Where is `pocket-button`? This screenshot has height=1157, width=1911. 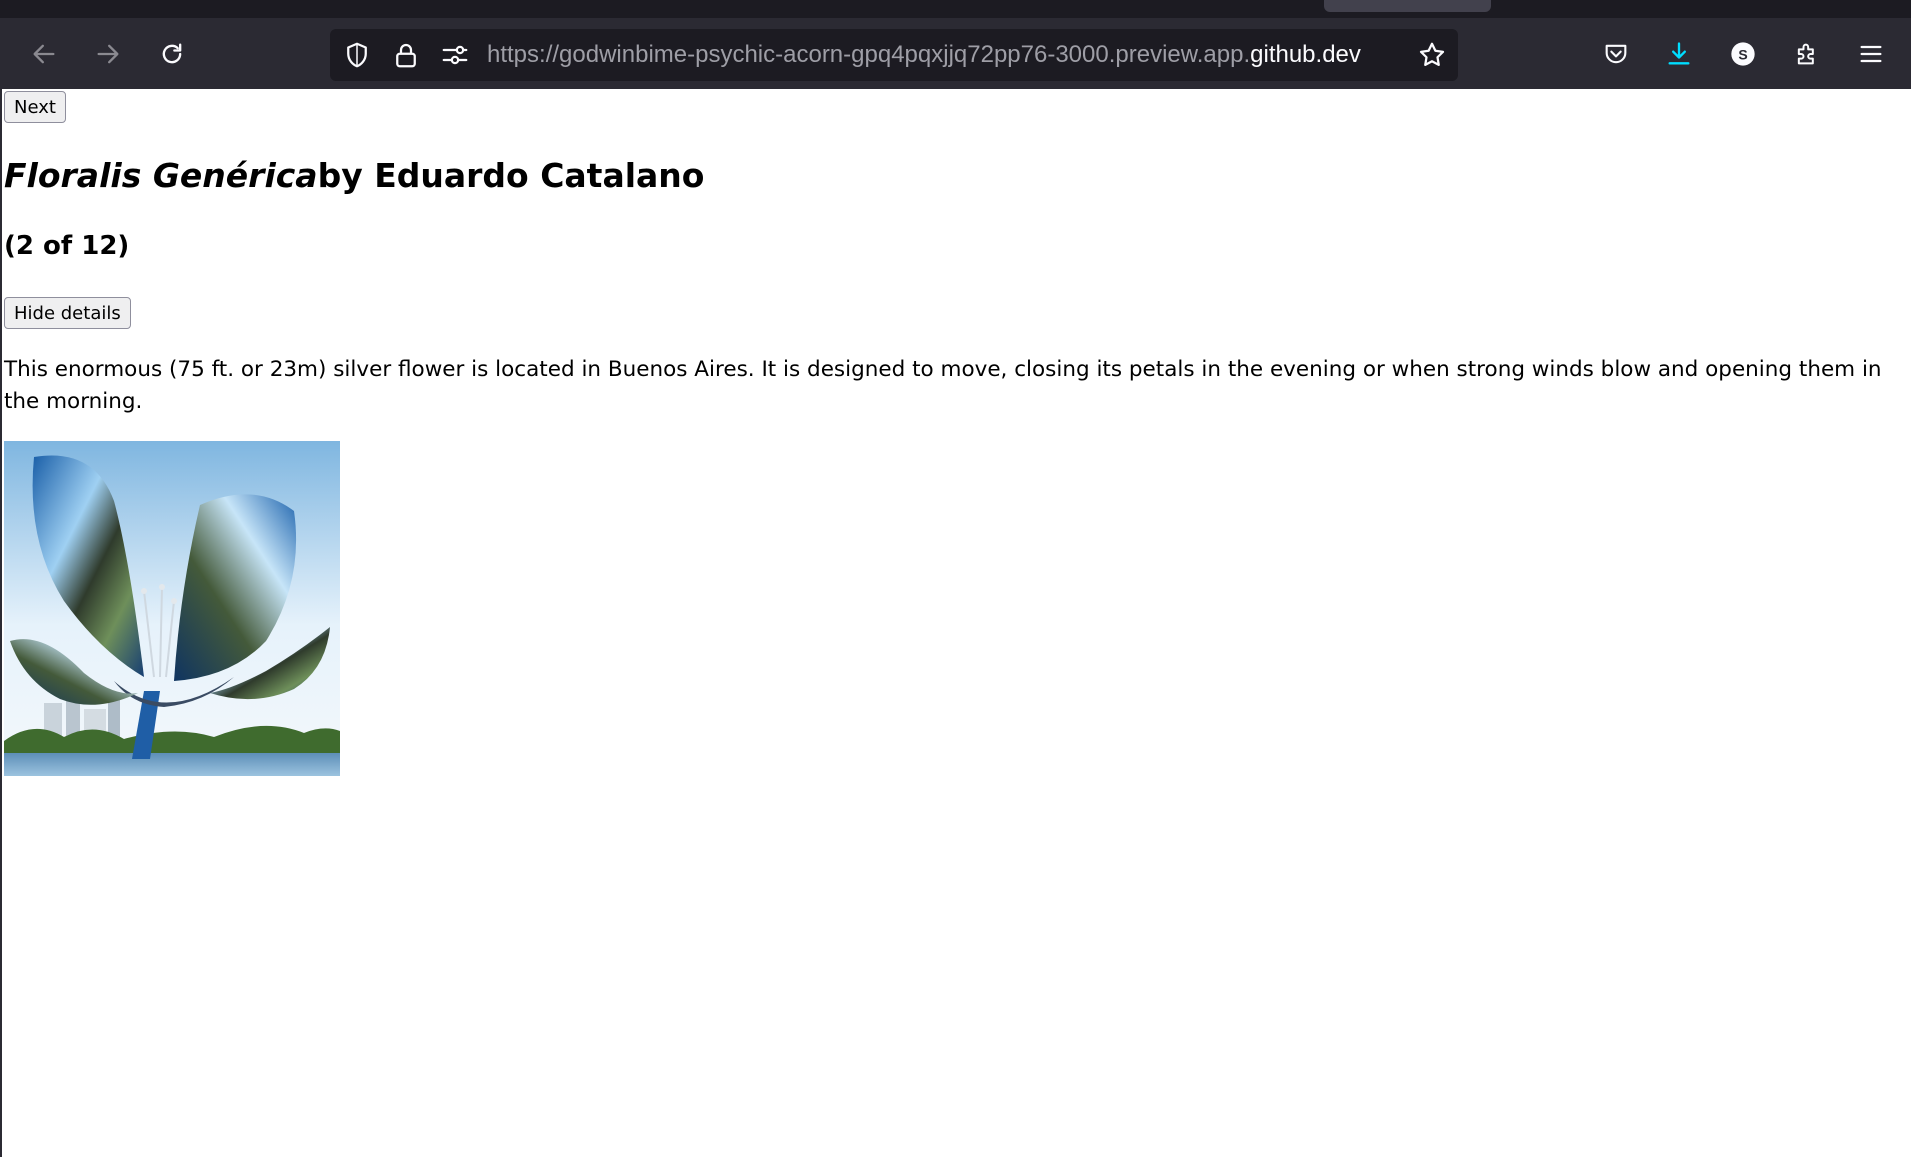
pocket-button is located at coordinates (1616, 54).